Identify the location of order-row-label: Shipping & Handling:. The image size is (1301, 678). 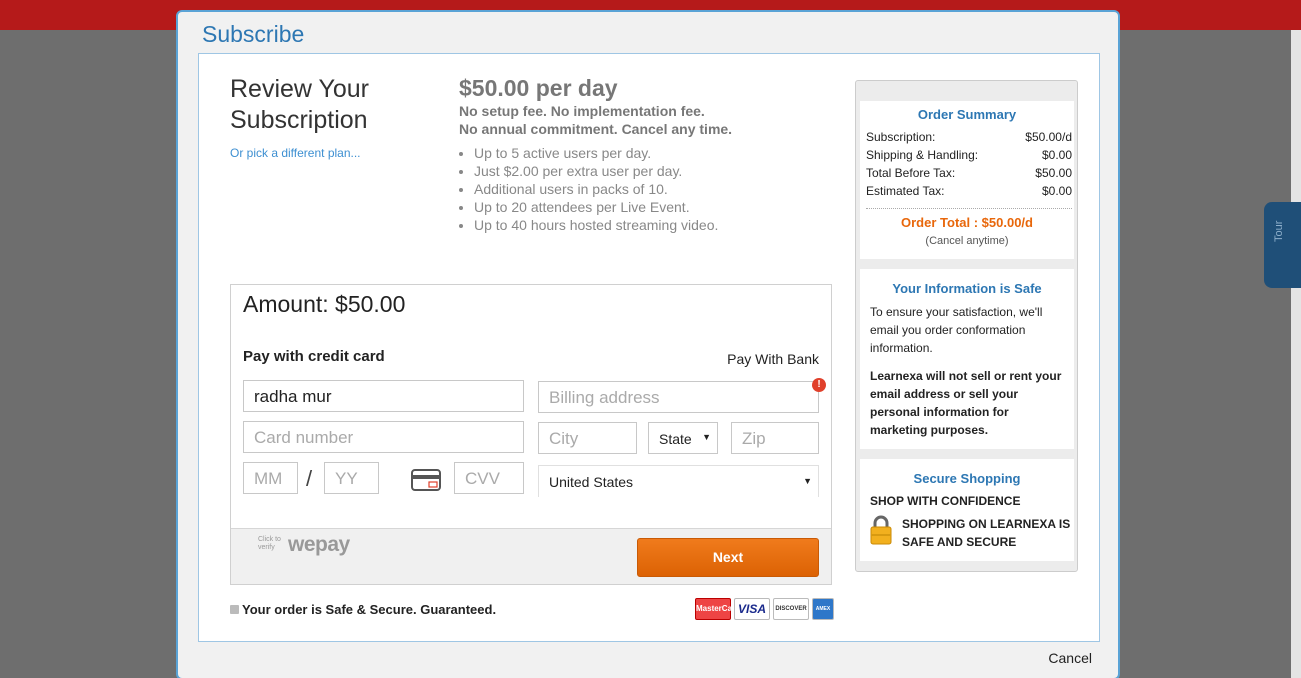
(922, 155).